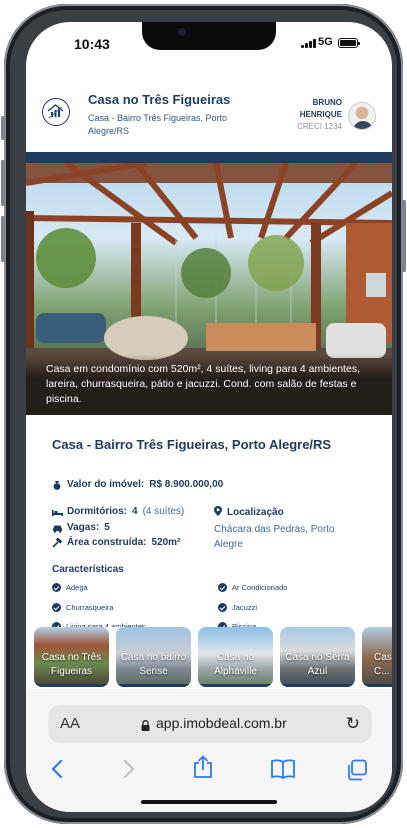  Describe the element at coordinates (106, 484) in the screenshot. I see `price-label: Valor do imóvel:` at that location.